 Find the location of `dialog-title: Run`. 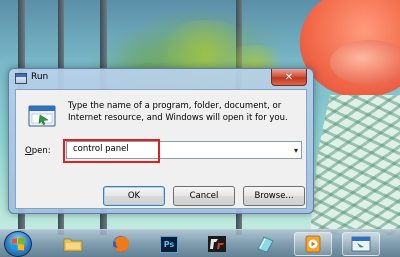

dialog-title: Run is located at coordinates (40, 77).